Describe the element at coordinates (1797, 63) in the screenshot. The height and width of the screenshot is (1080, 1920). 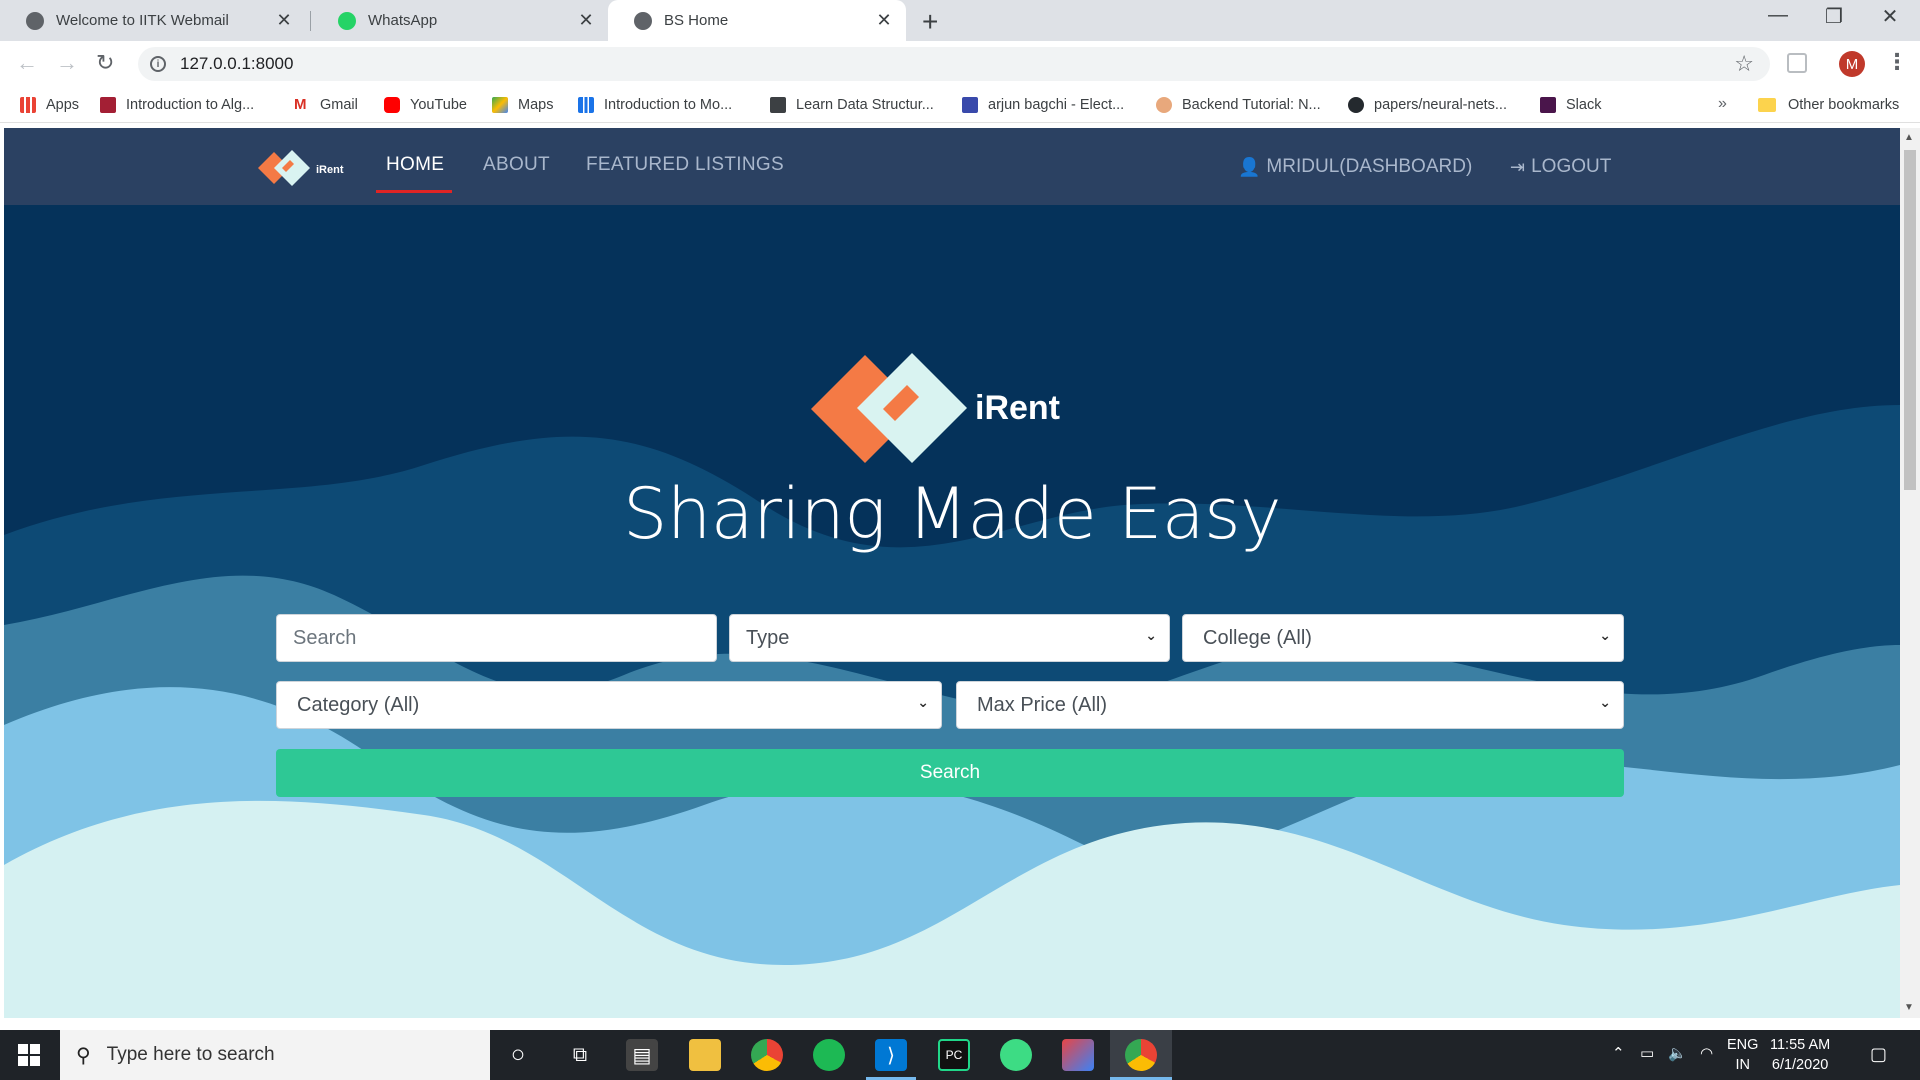
I see `extension-icon` at that location.